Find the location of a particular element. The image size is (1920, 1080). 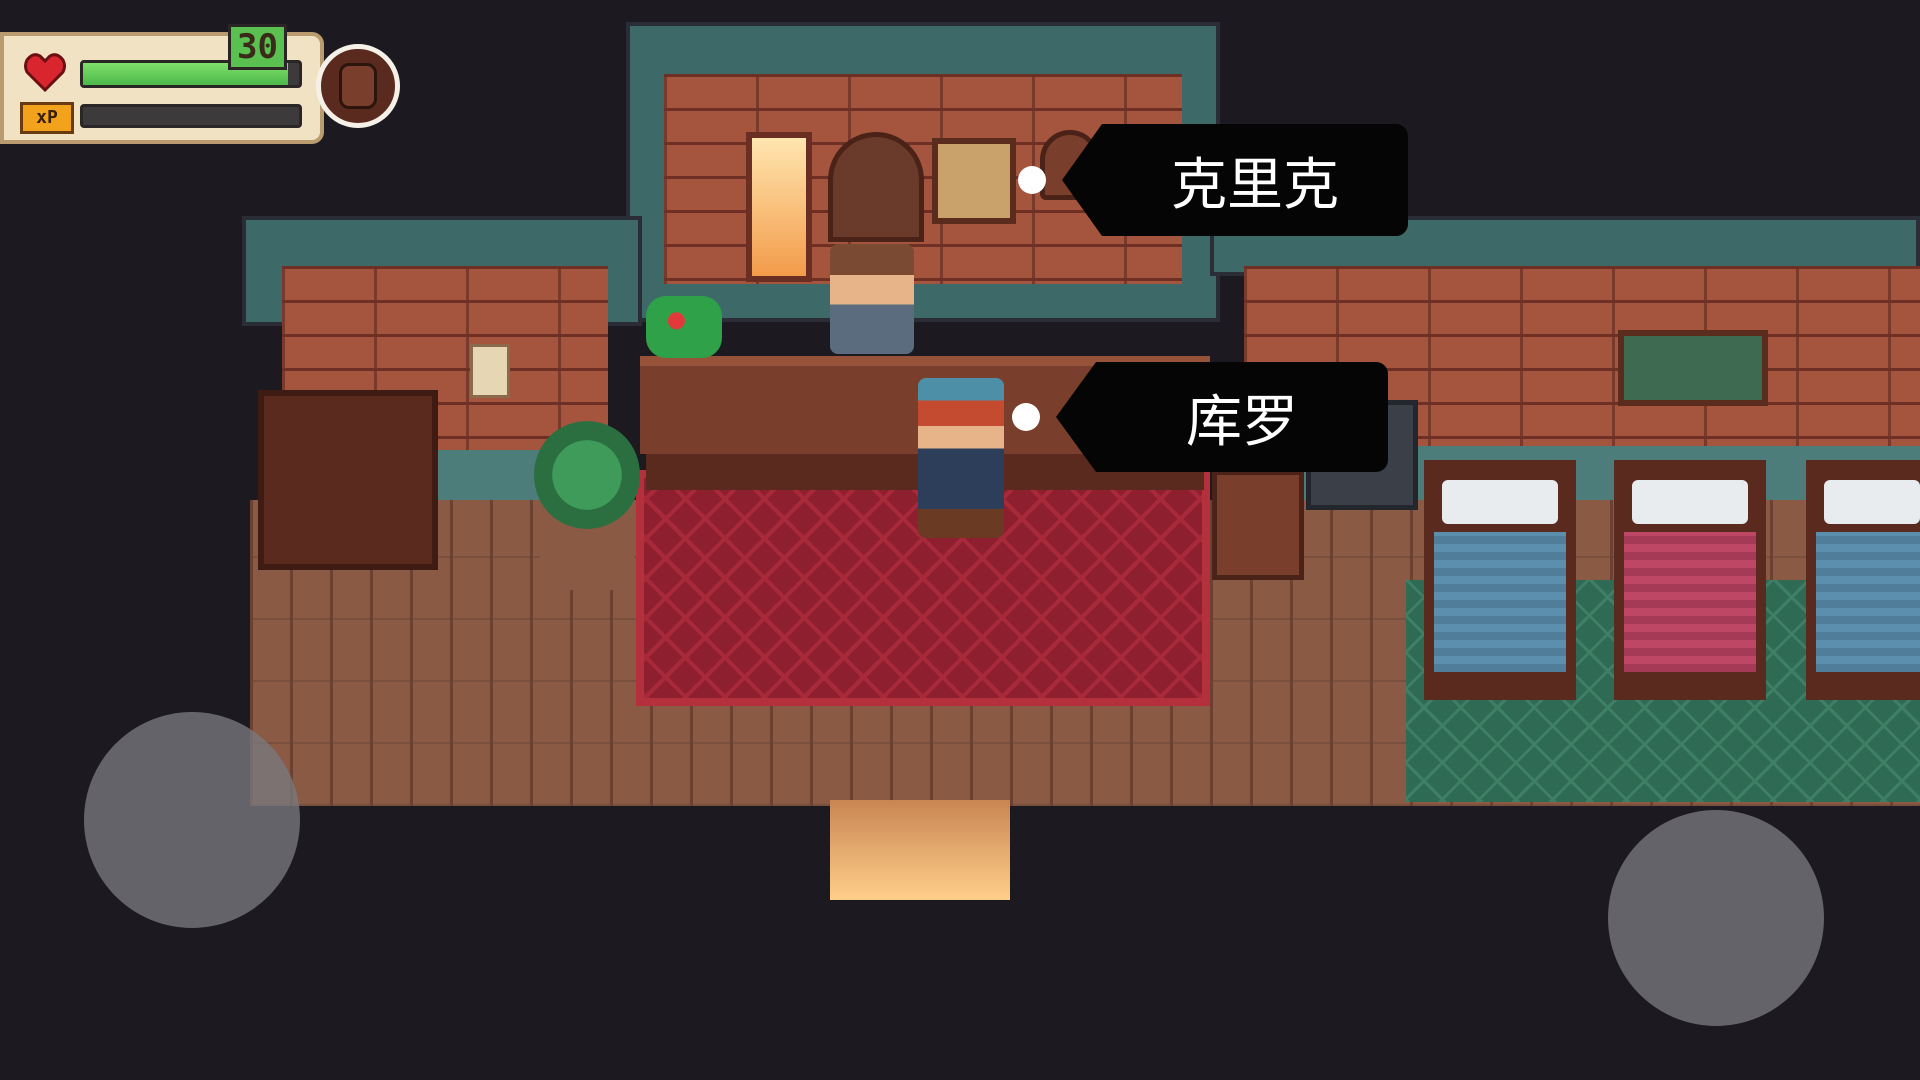

xp-icon: xP is located at coordinates (47, 118).